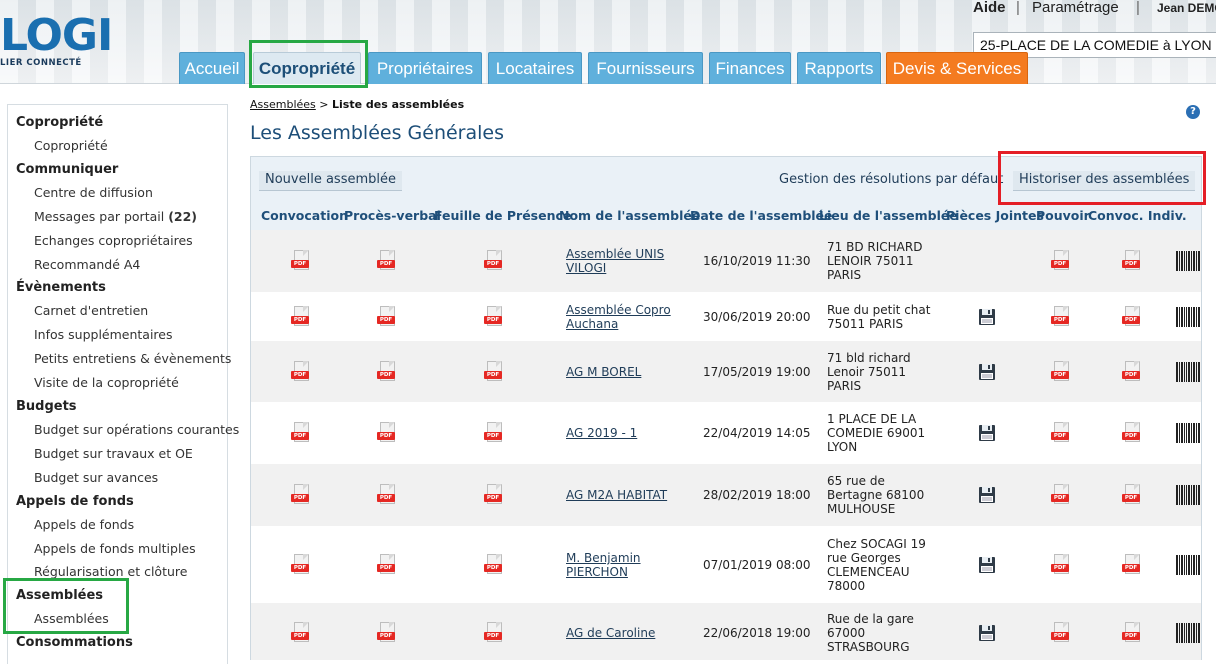  I want to click on sidebar-item-budget-avances: Budget sur avances, so click(96, 477).